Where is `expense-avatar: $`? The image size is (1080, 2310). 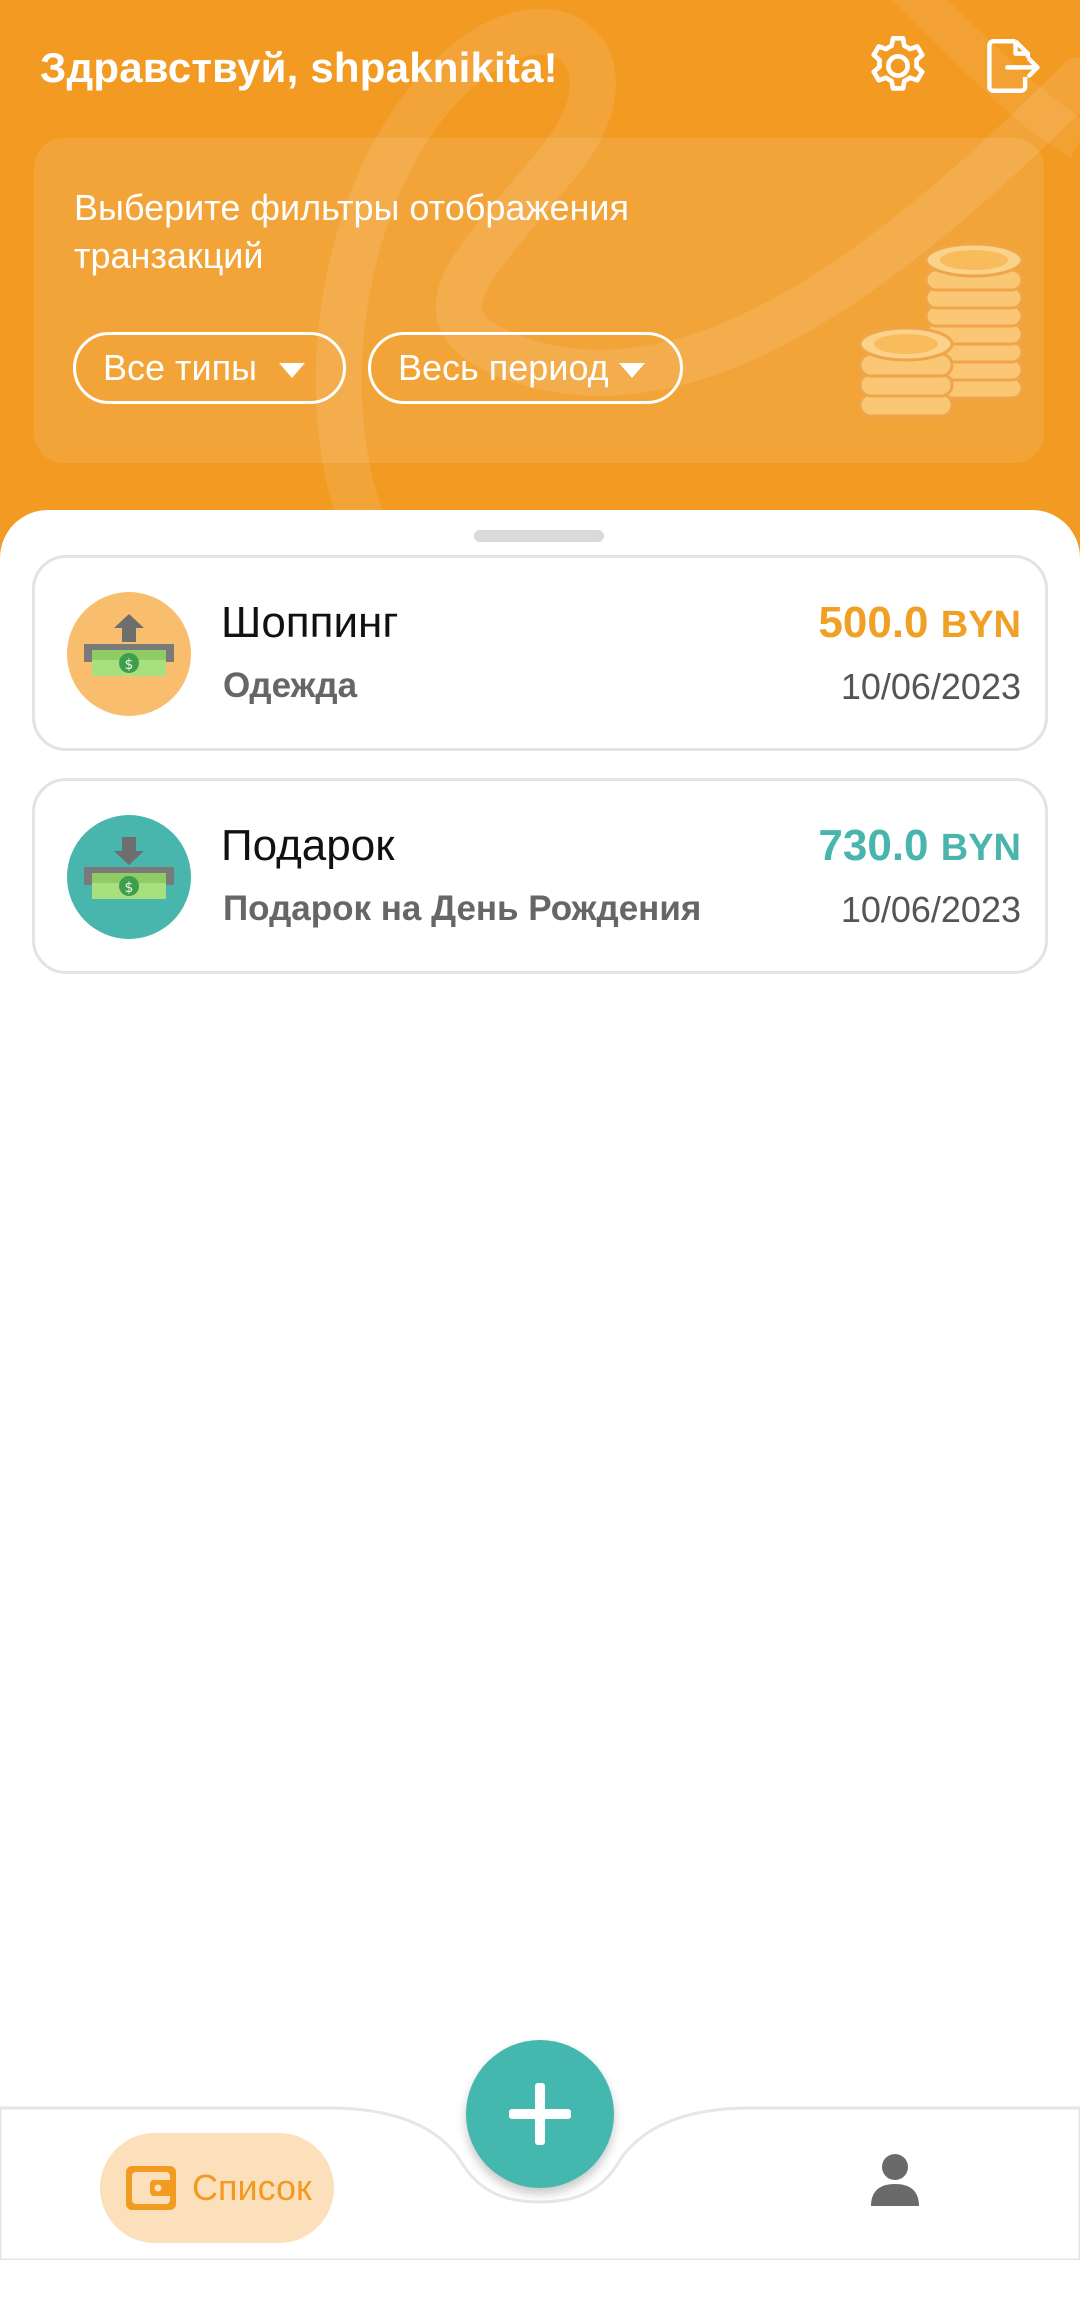
expense-avatar: $ is located at coordinates (129, 654).